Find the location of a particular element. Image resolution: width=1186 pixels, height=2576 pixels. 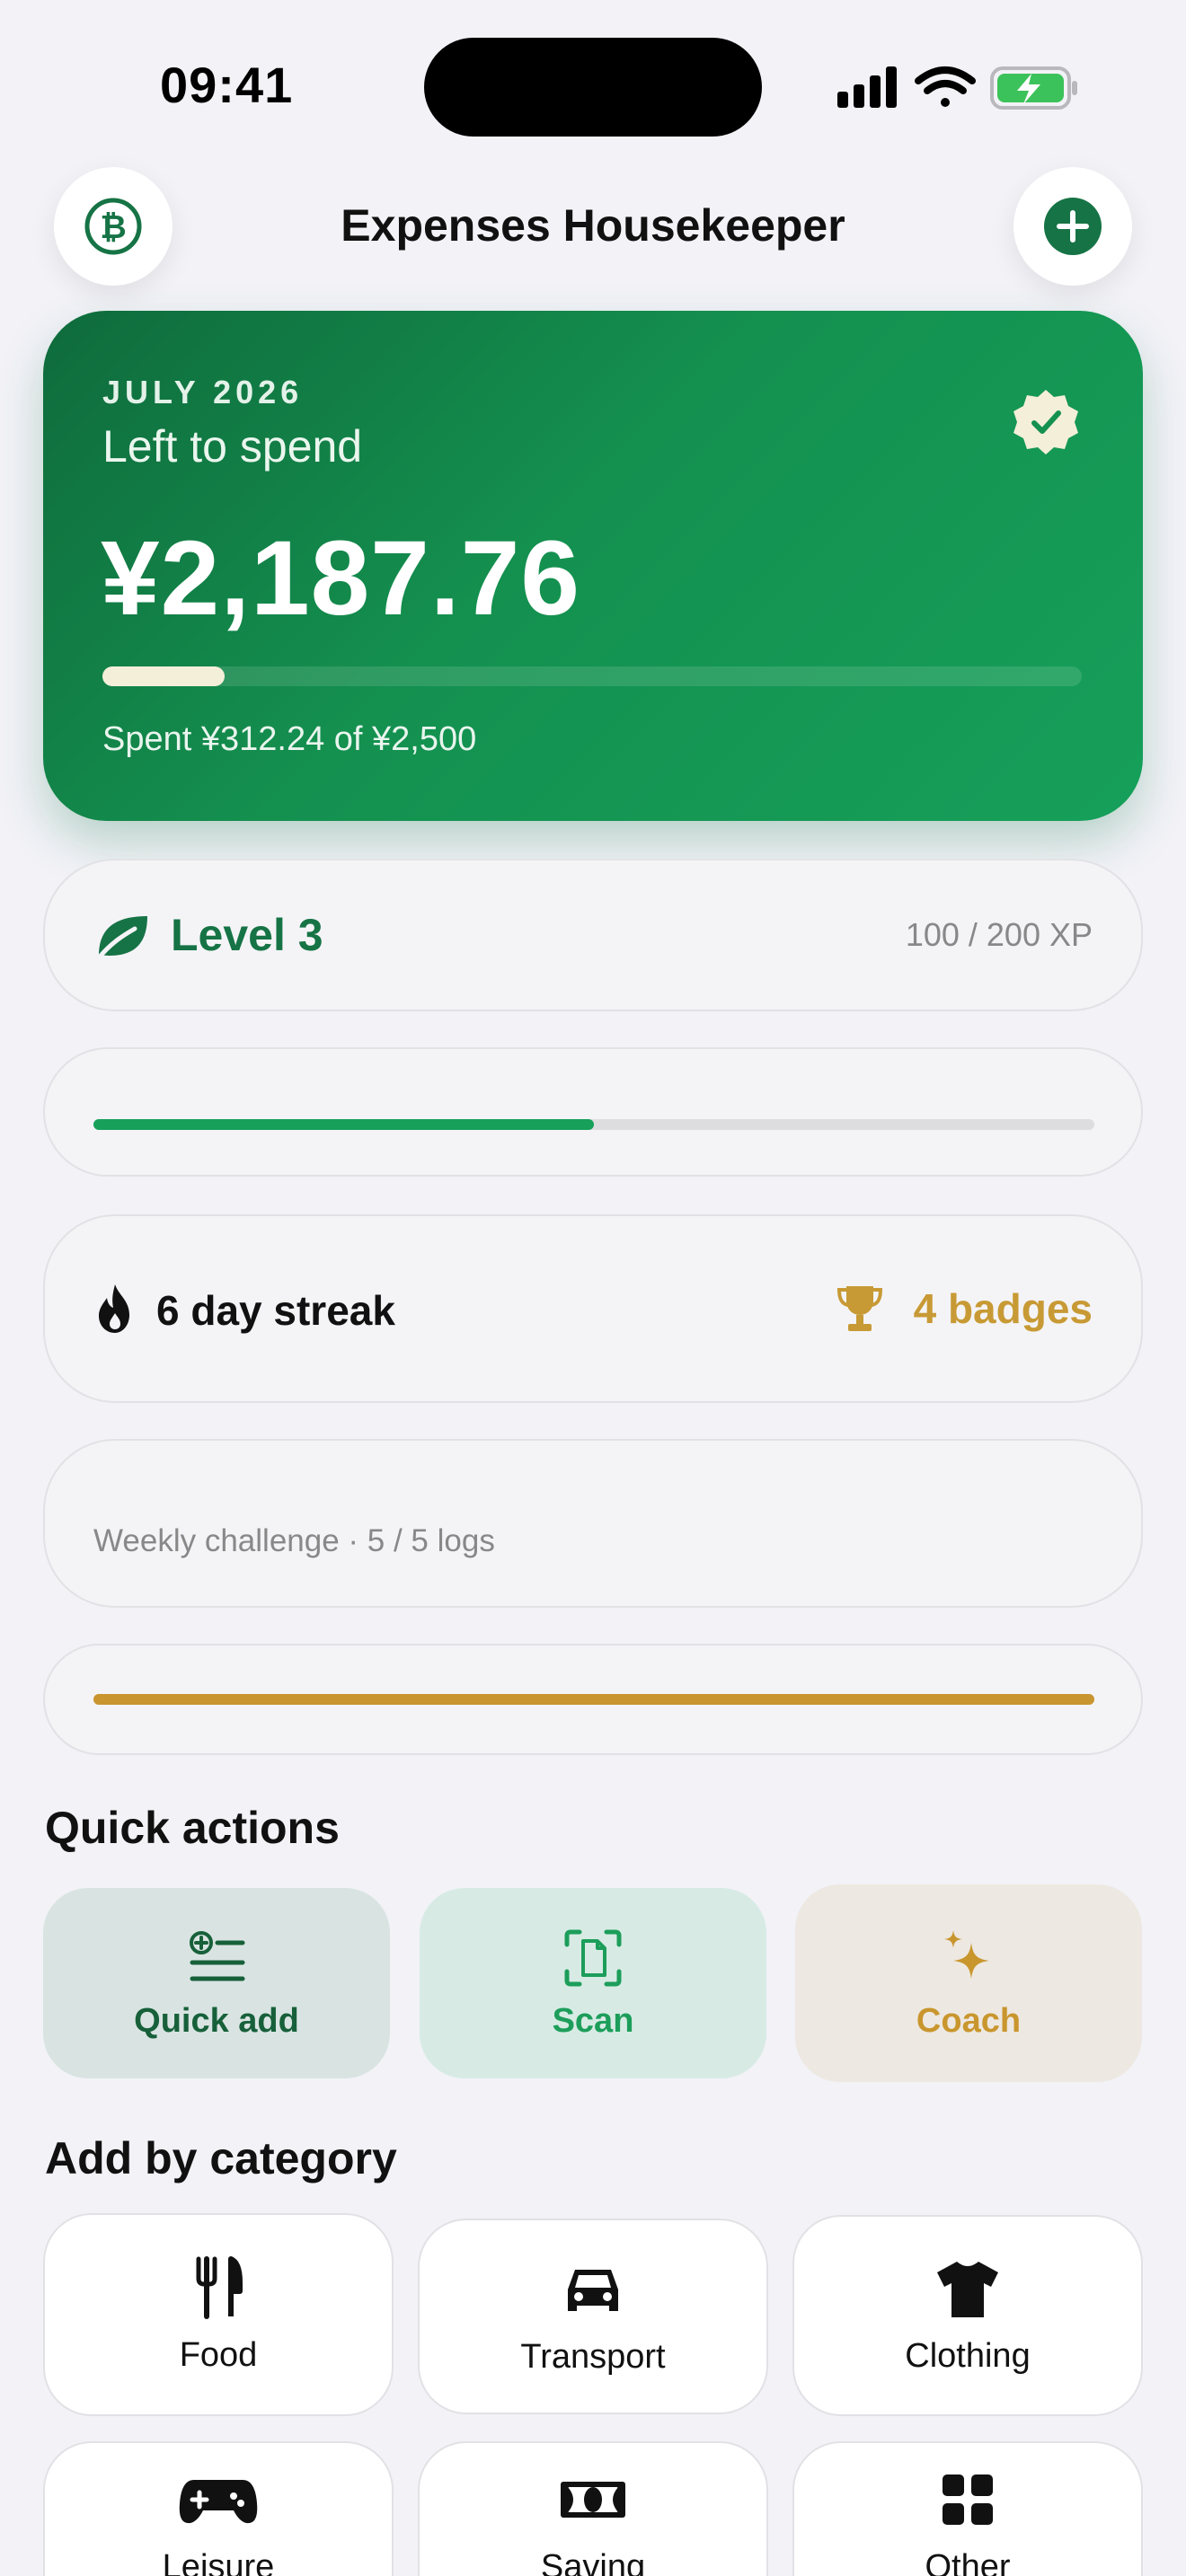

status-time: 09:41 is located at coordinates (227, 85).